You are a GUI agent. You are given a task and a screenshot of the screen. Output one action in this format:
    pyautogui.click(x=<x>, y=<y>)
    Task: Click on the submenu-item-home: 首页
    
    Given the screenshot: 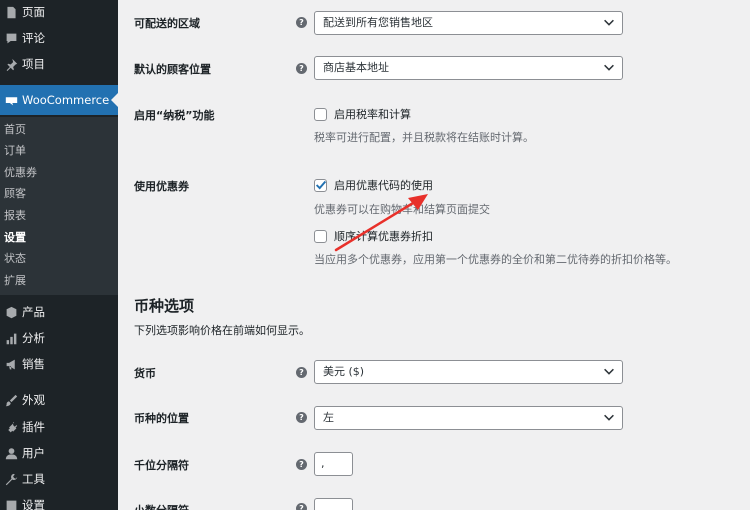 What is the action you would take?
    pyautogui.click(x=15, y=130)
    